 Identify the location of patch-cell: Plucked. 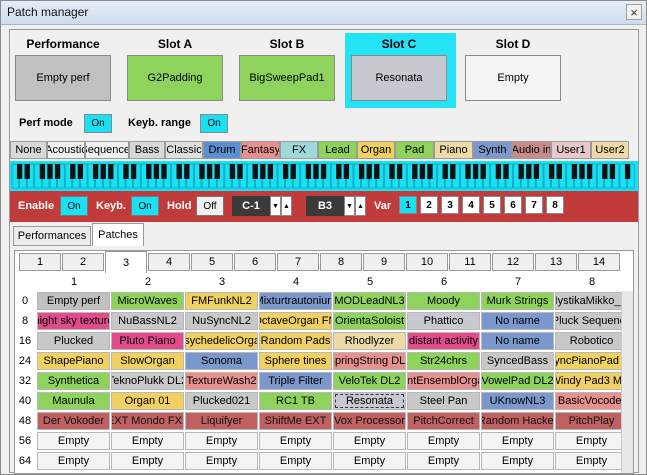
(73, 341).